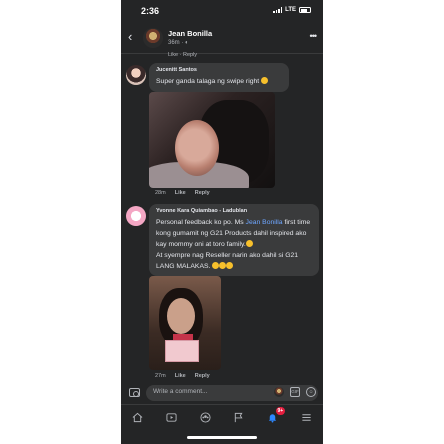 This screenshot has width=444, height=444. What do you see at coordinates (174, 43) in the screenshot?
I see `post-time-value: 36m` at bounding box center [174, 43].